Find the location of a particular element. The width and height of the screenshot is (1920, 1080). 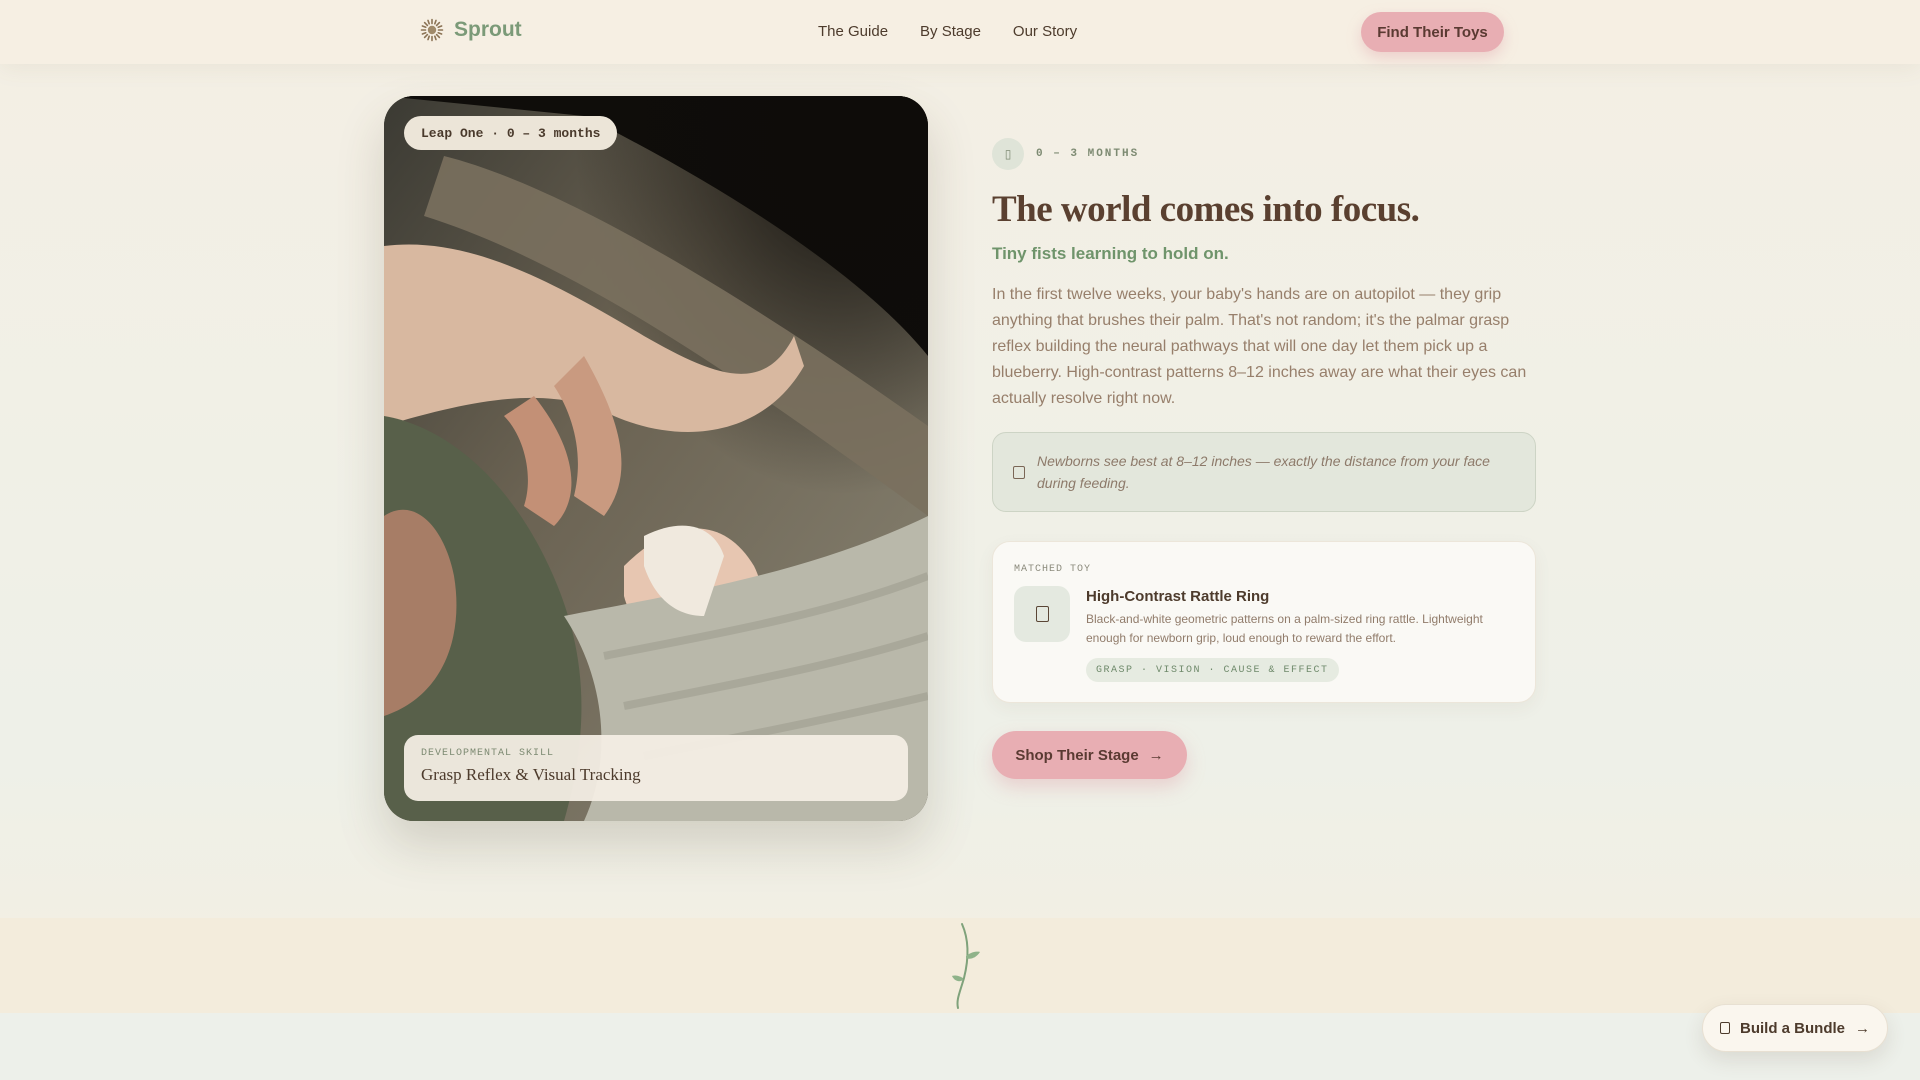

lower-band is located at coordinates (960, 1046).